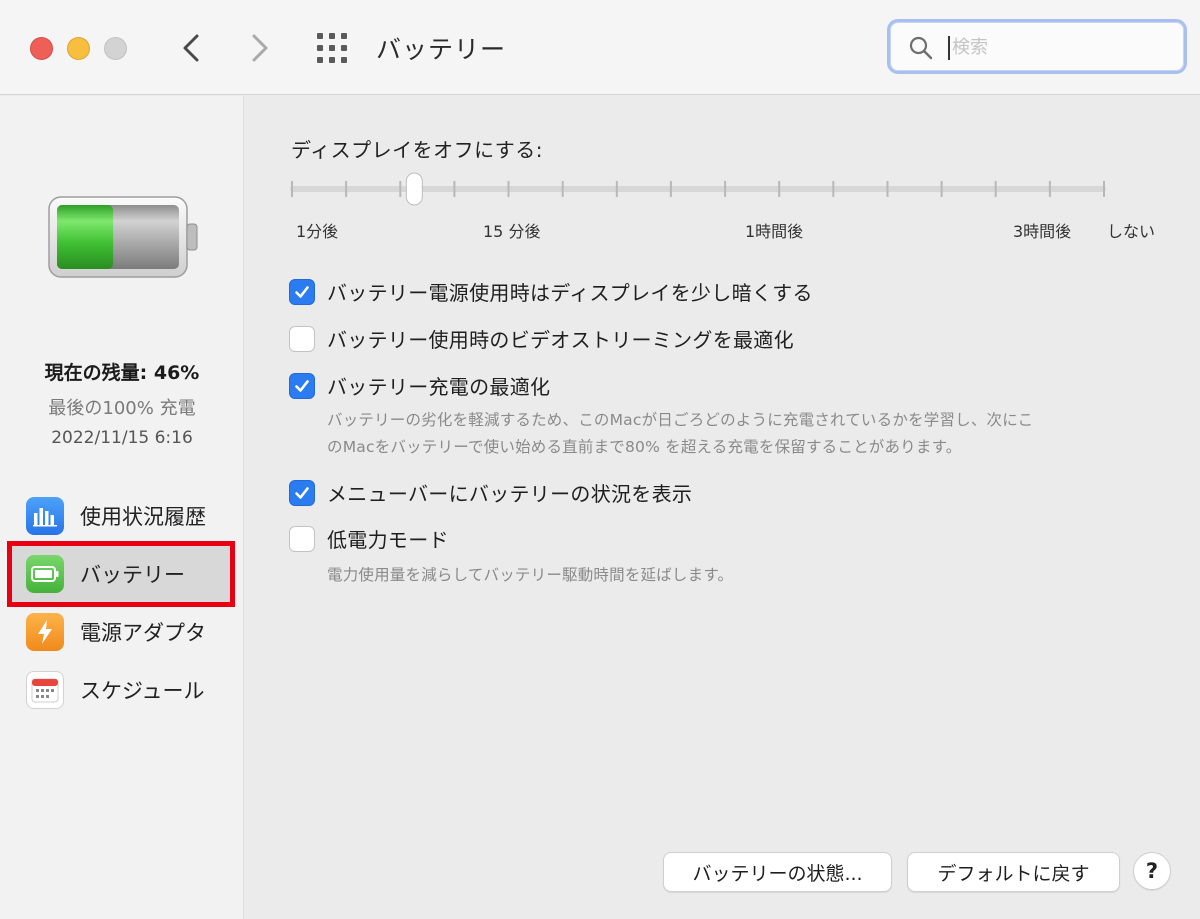  What do you see at coordinates (45, 574) in the screenshot?
I see `battery-icon` at bounding box center [45, 574].